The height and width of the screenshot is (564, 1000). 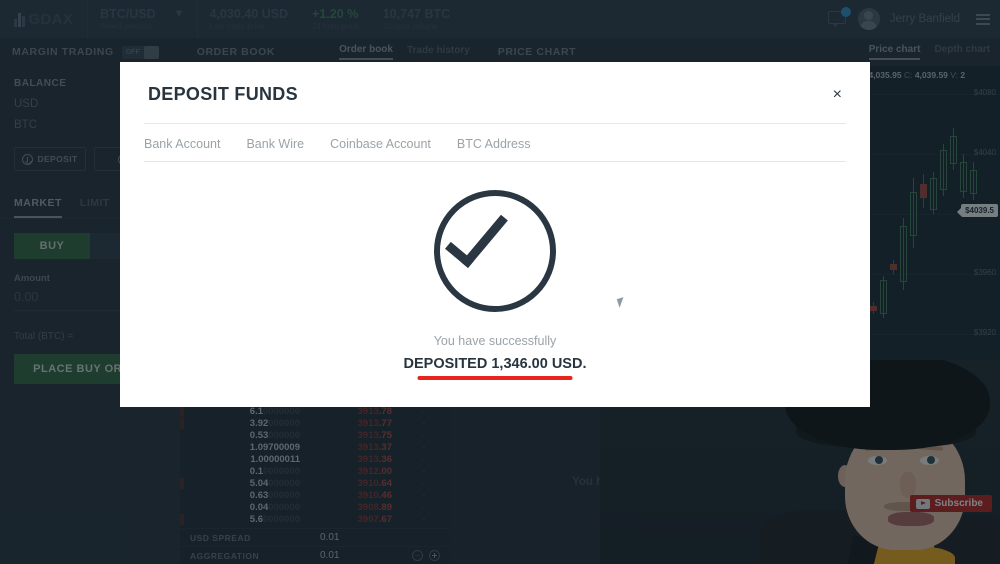 I want to click on tab-bank-wire: Bank Wire, so click(x=275, y=144).